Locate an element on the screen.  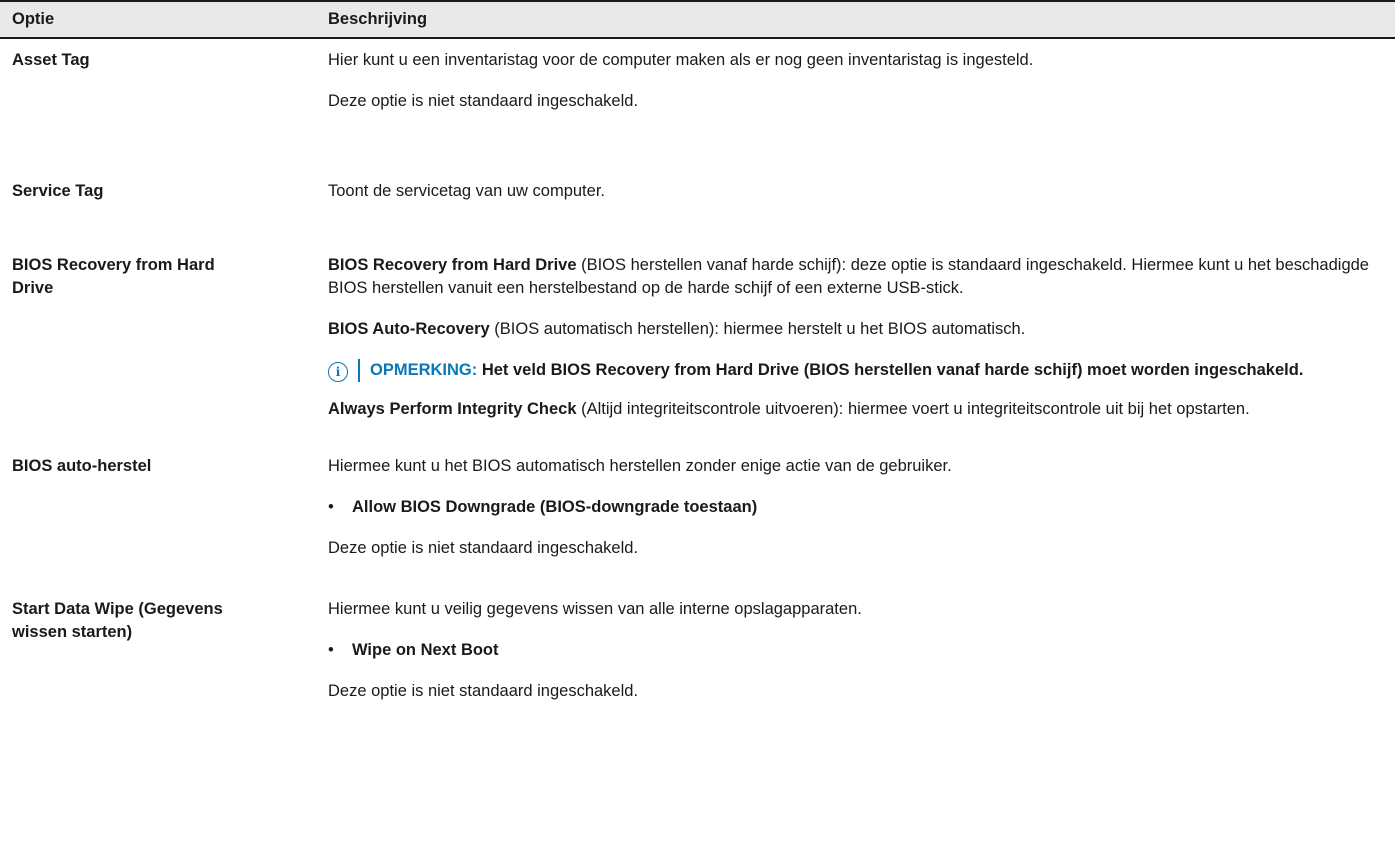
option-description: Toont de servicetag van uw computer. is located at coordinates (861, 212).